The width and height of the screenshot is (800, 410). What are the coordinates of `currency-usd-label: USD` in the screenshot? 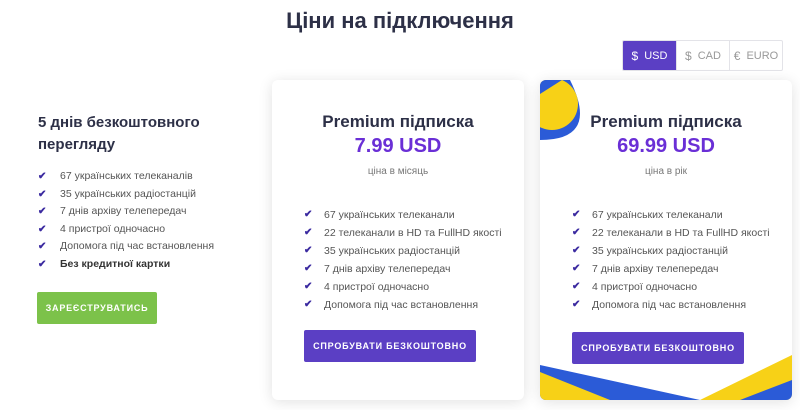 It's located at (656, 55).